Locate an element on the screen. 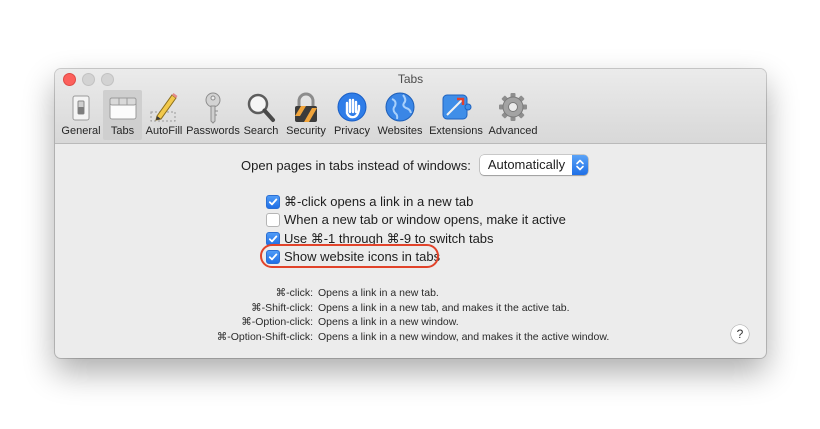 The height and width of the screenshot is (429, 820). shortcut-key: ⌘-Shift-click: is located at coordinates (282, 308).